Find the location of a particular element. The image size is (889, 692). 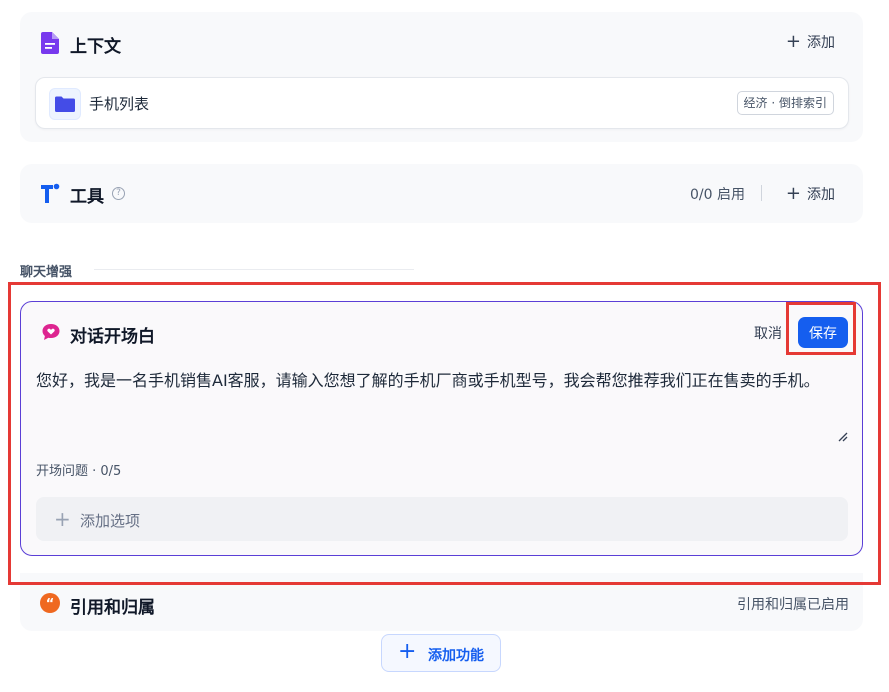

tools-enabled-count: 0/0 启用 is located at coordinates (717, 195).